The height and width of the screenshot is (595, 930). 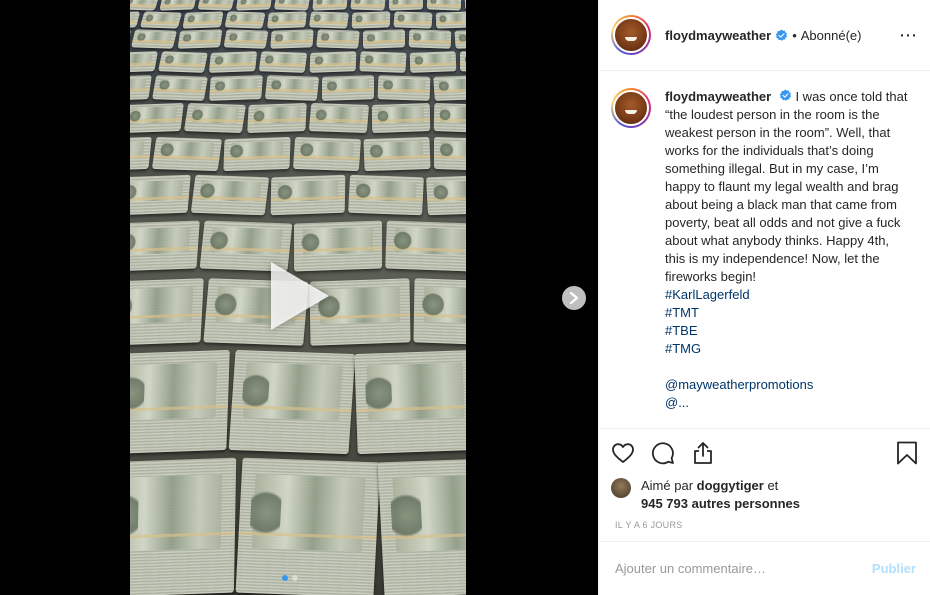 I want to click on action-icons, so click(x=764, y=453).